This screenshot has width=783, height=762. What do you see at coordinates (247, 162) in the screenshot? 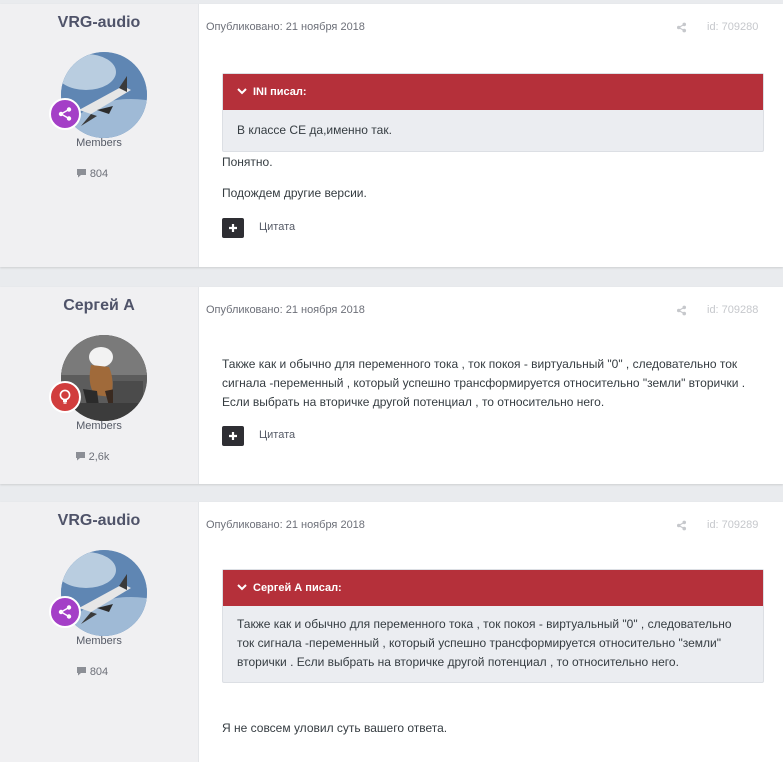
I see `post-paragraph: Понятно.` at bounding box center [247, 162].